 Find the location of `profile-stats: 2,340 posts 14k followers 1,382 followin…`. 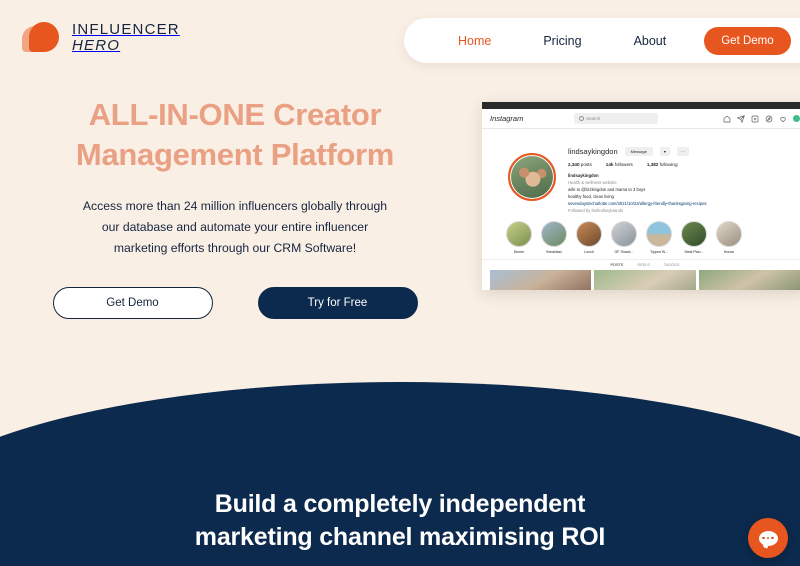

profile-stats: 2,340 posts 14k followers 1,382 followin… is located at coordinates (683, 164).